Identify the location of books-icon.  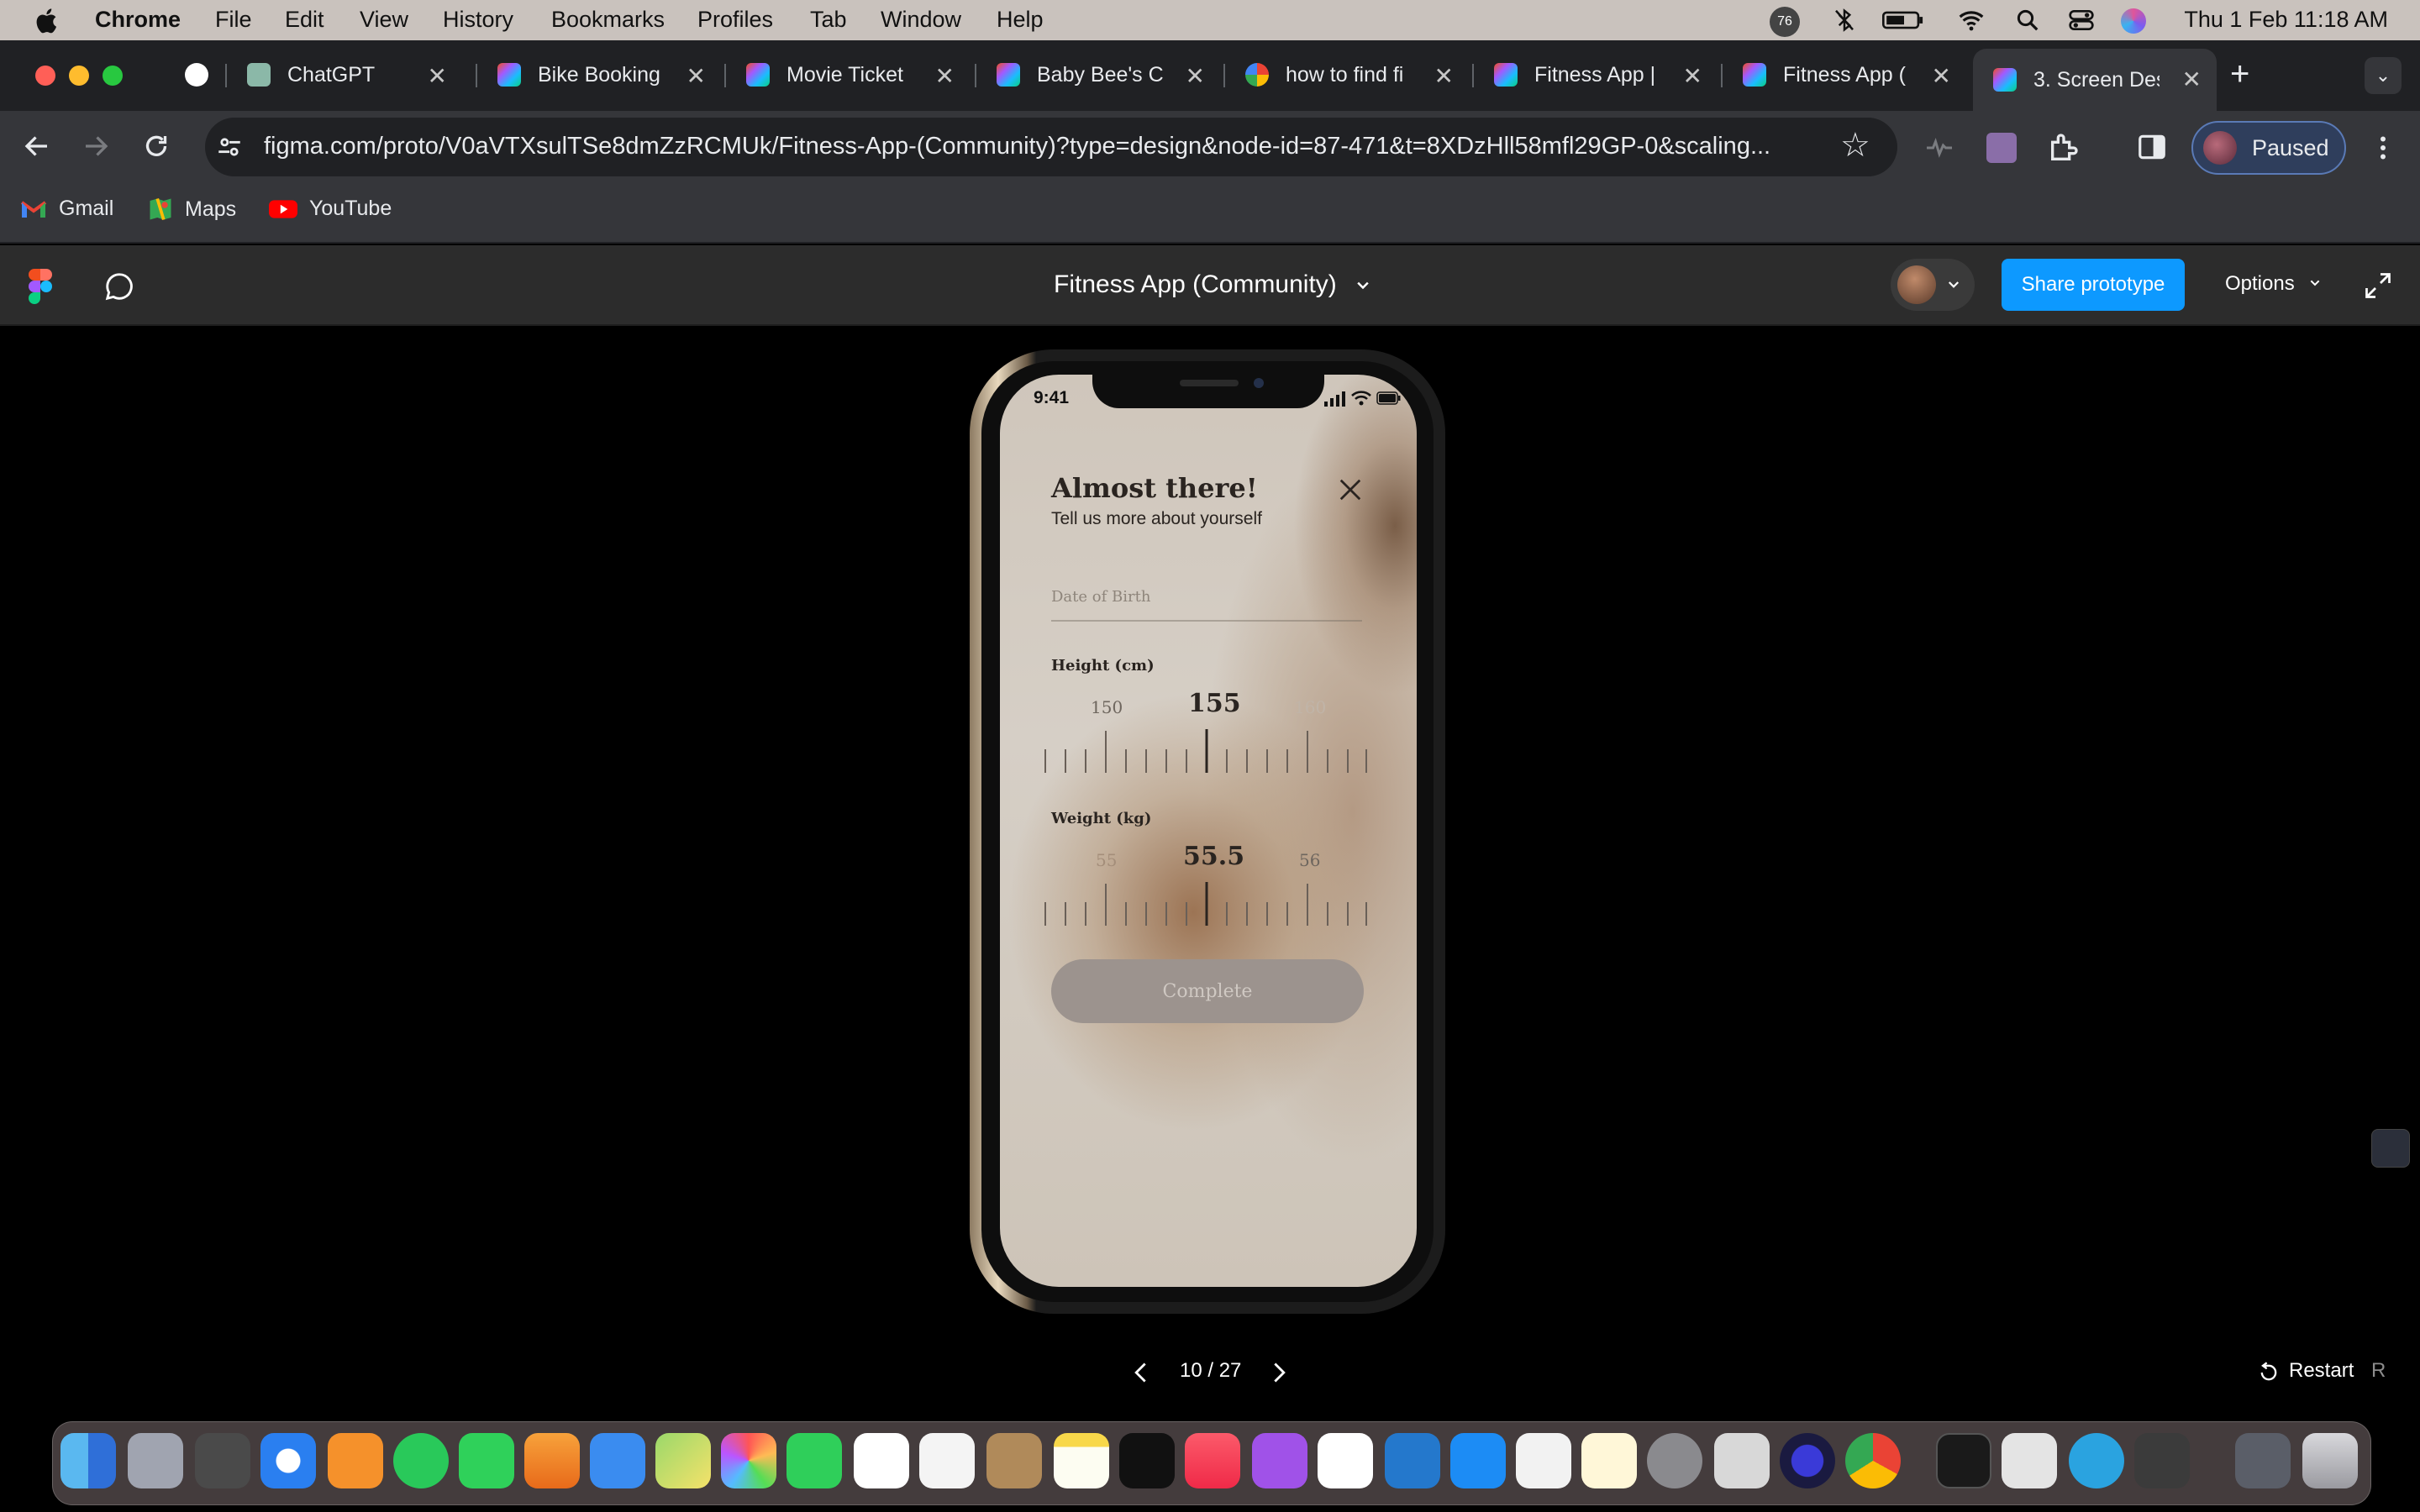
(355, 1460).